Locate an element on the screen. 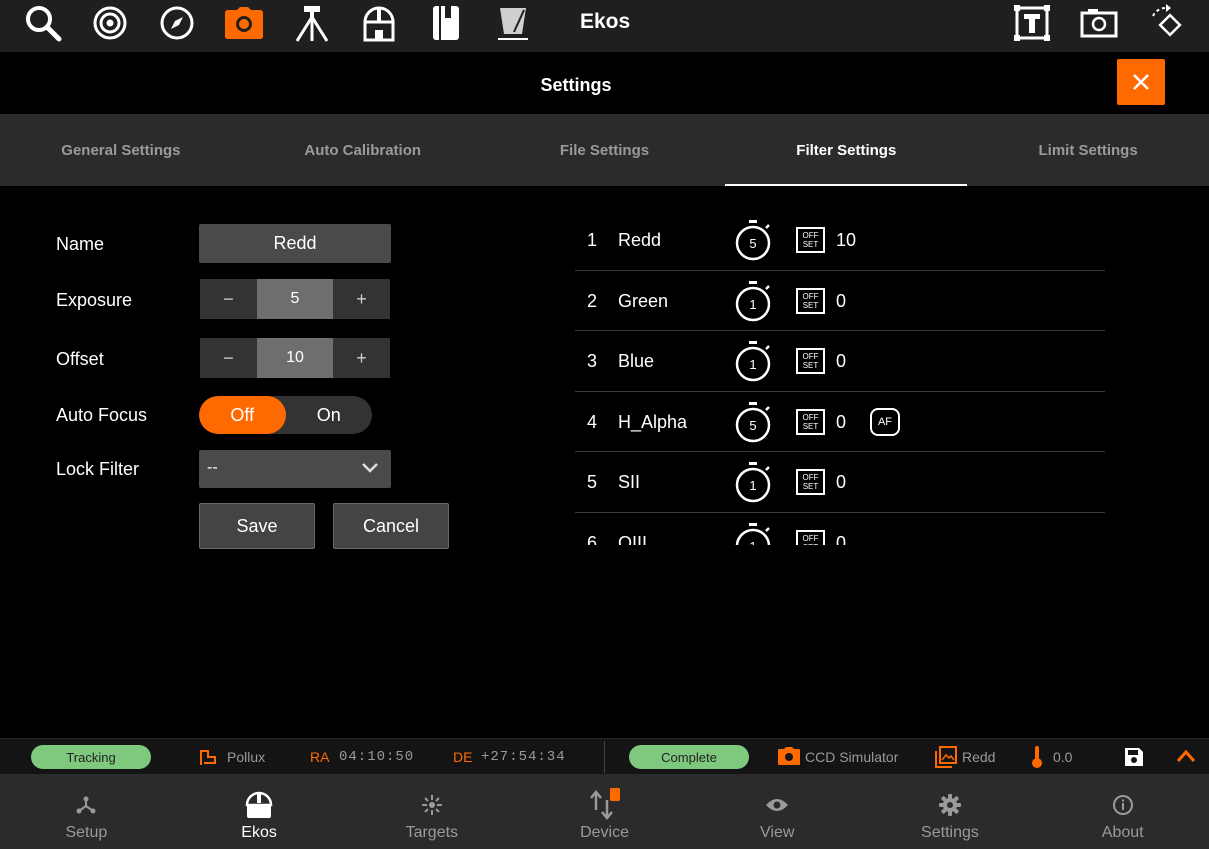 The image size is (1209, 849). autofocus-on-option: On is located at coordinates (329, 415).